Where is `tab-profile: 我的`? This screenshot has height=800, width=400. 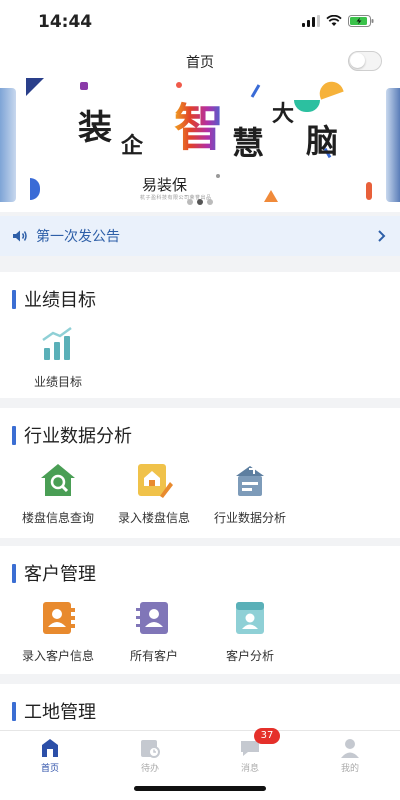 tab-profile: 我的 is located at coordinates (350, 765).